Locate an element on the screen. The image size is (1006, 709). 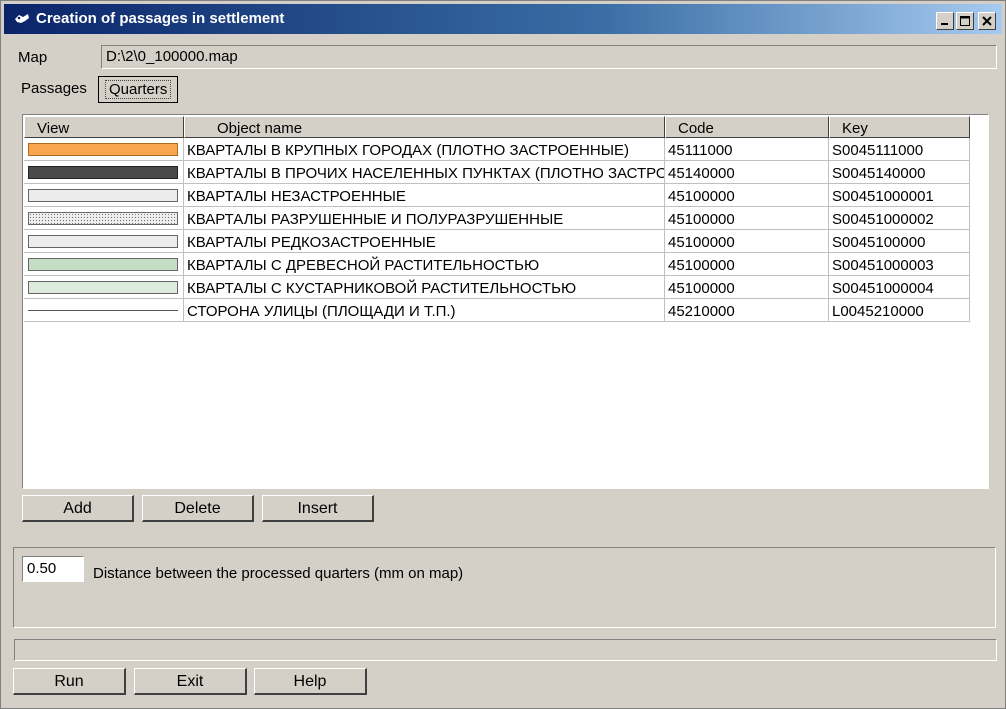
column-header-view: View is located at coordinates (104, 127).